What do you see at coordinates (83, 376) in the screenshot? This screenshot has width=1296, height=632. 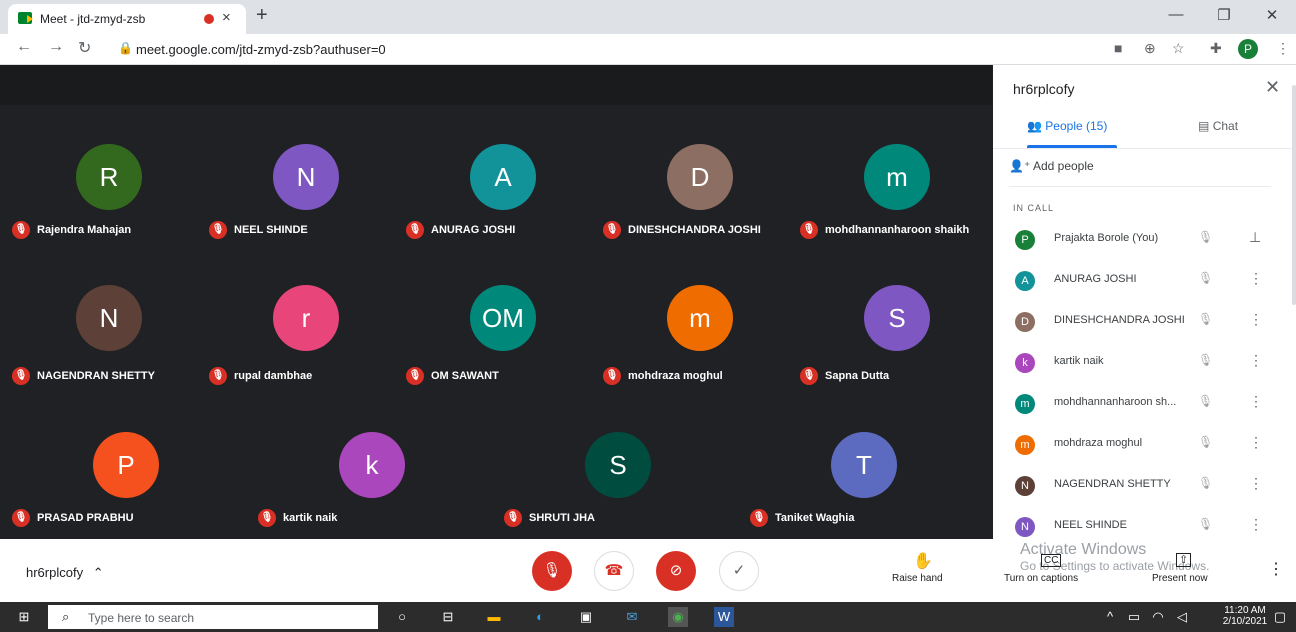 I see `participant-name-label: 🎙 NAGENDRAN SHETTY` at bounding box center [83, 376].